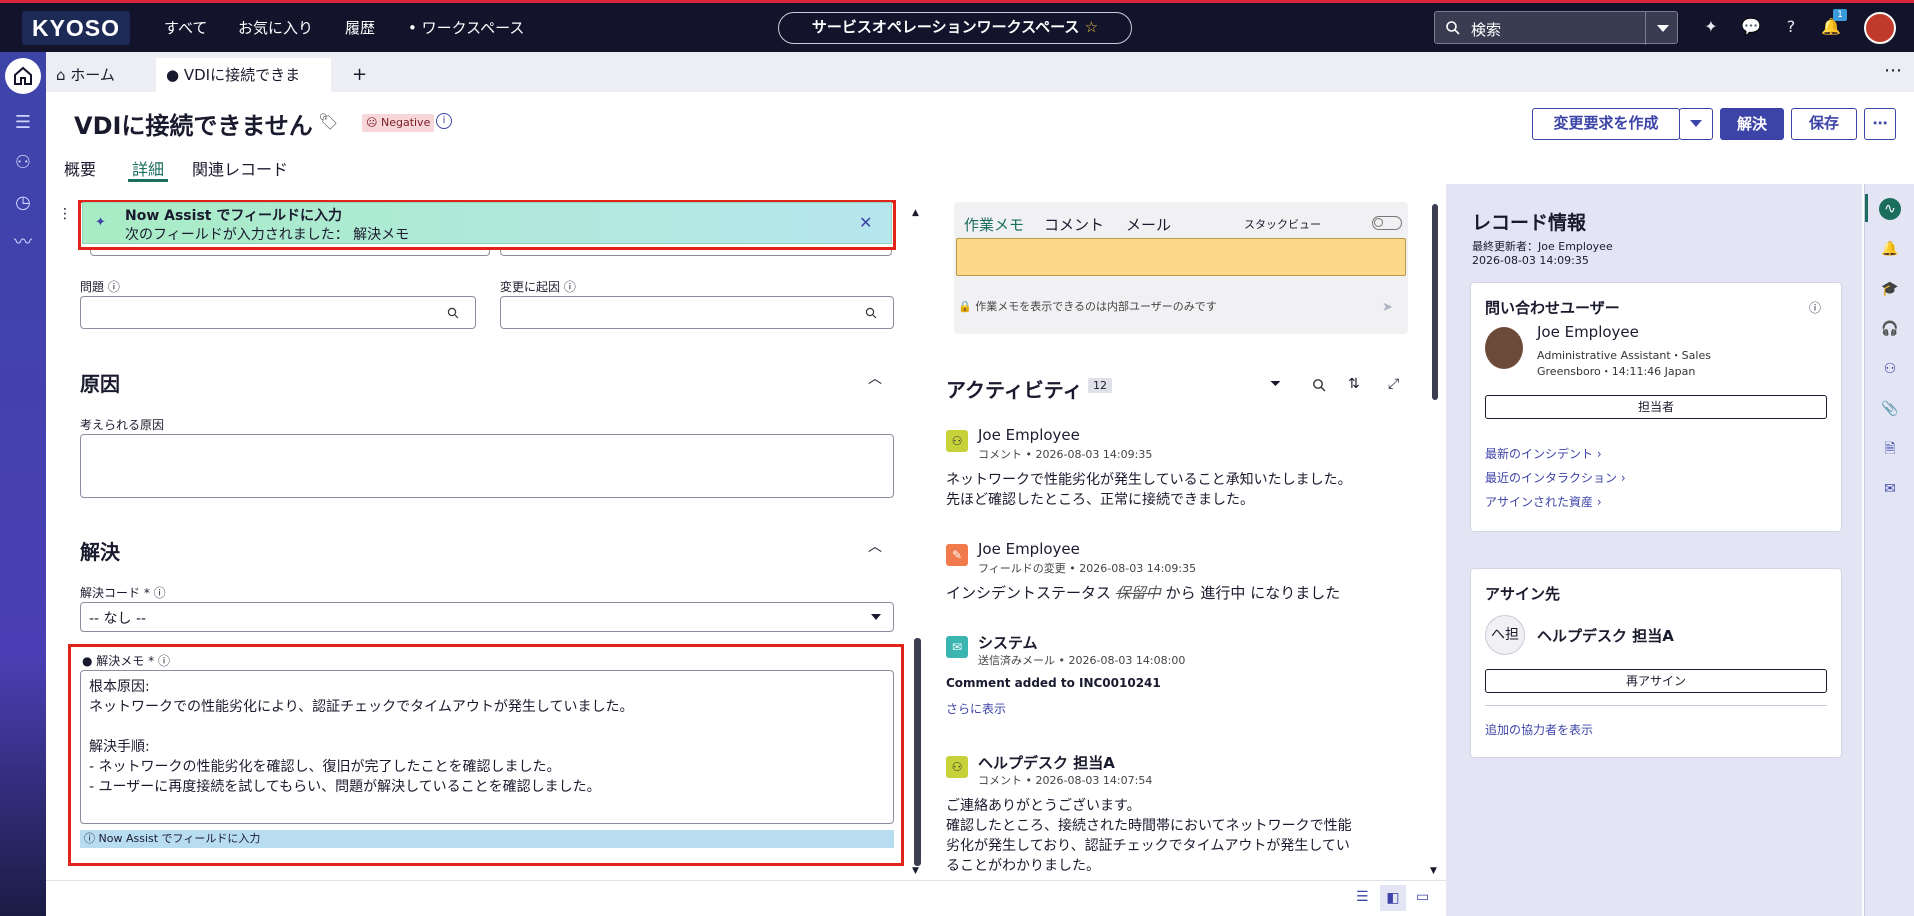 This screenshot has height=916, width=1914. What do you see at coordinates (1880, 28) in the screenshot?
I see `user-avatar` at bounding box center [1880, 28].